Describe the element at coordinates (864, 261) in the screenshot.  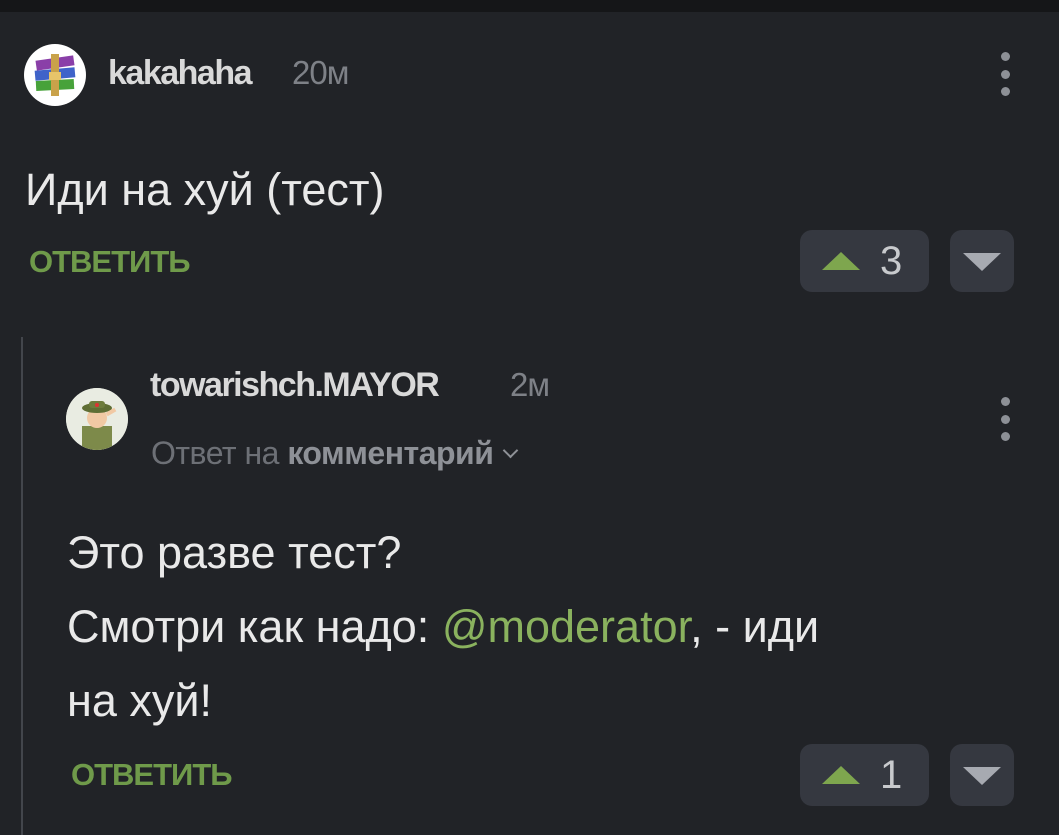
I see `upvote-button: 3` at that location.